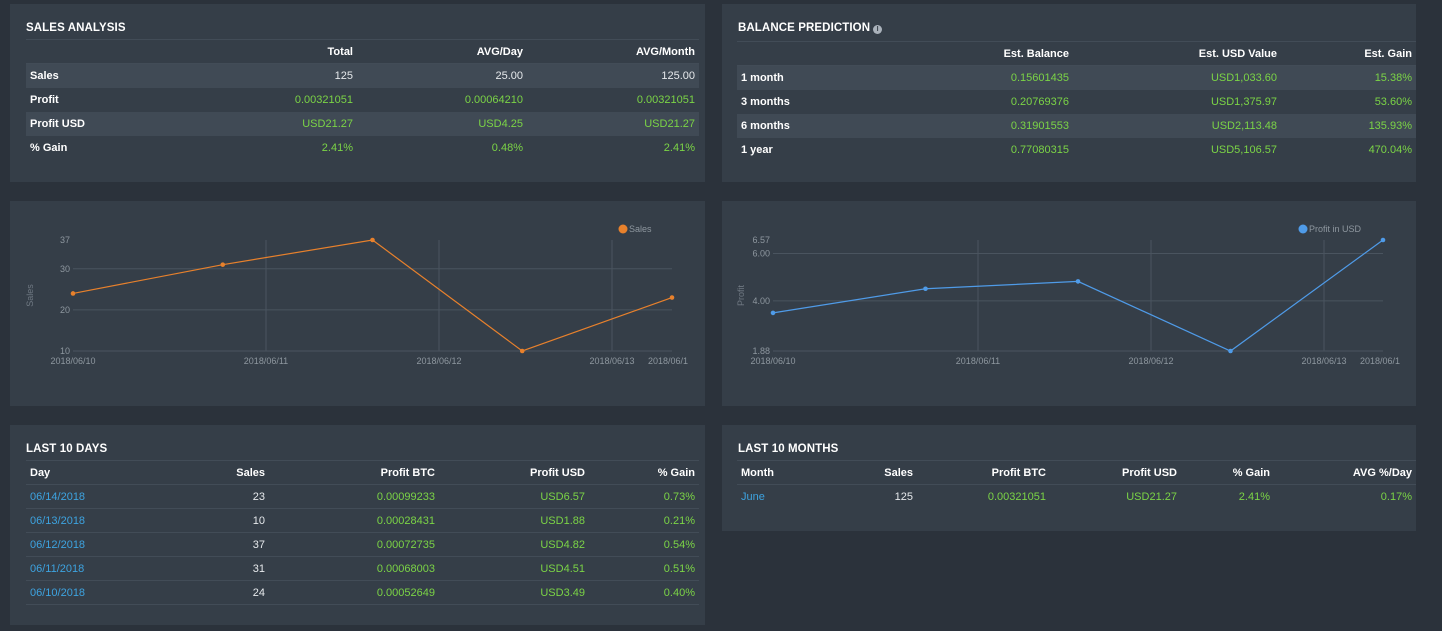 This screenshot has height=631, width=1442. What do you see at coordinates (761, 351) in the screenshot?
I see `y-tick-label: 1.88` at bounding box center [761, 351].